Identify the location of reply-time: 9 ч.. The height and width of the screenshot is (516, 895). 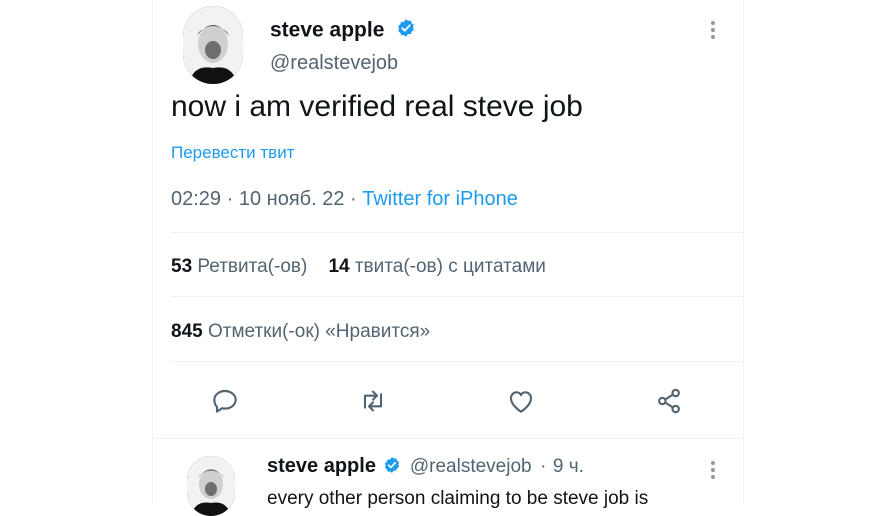
(568, 466).